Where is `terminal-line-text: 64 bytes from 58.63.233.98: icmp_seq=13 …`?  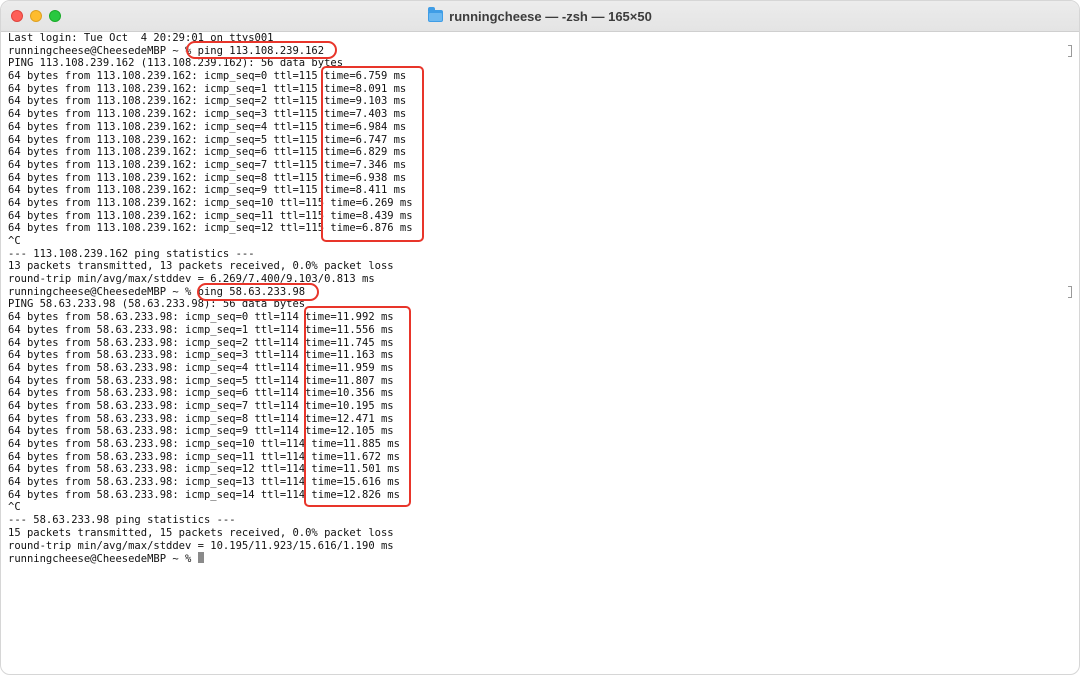 terminal-line-text: 64 bytes from 58.63.233.98: icmp_seq=13 … is located at coordinates (204, 482).